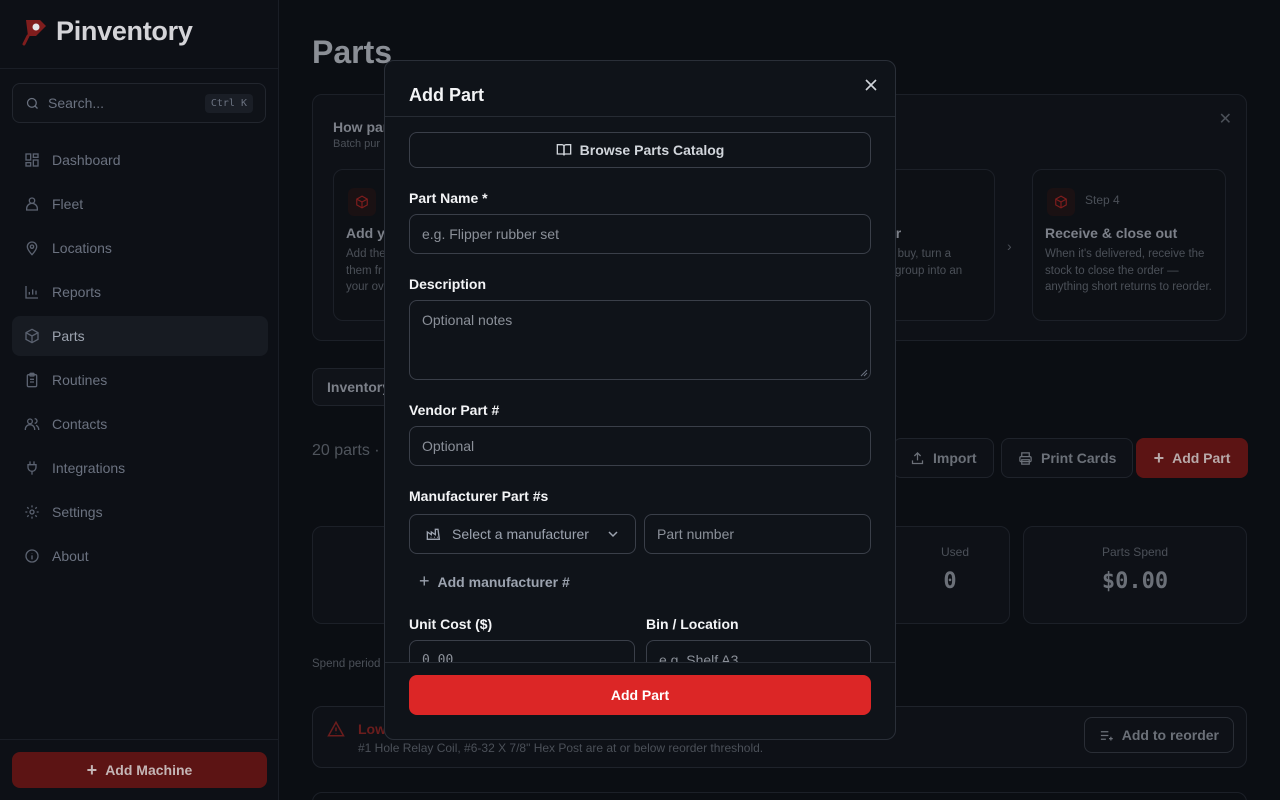  What do you see at coordinates (140, 160) in the screenshot?
I see `sidebar-item-dashboard: Dashboard` at bounding box center [140, 160].